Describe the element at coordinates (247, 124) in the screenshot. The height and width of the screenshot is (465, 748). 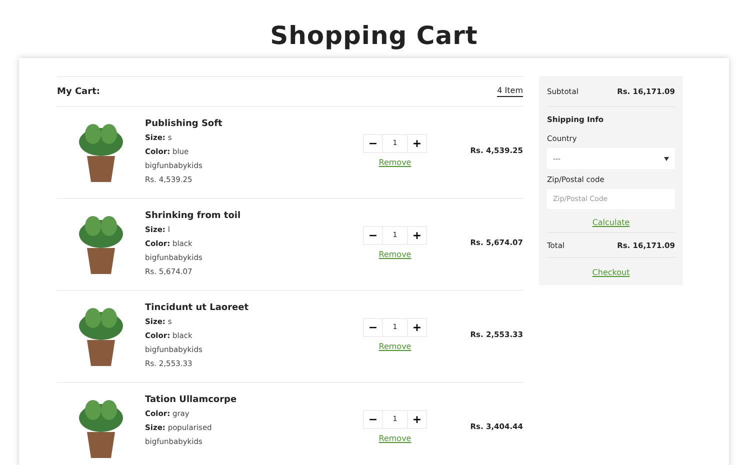
I see `product-name: Publishing Soft` at that location.